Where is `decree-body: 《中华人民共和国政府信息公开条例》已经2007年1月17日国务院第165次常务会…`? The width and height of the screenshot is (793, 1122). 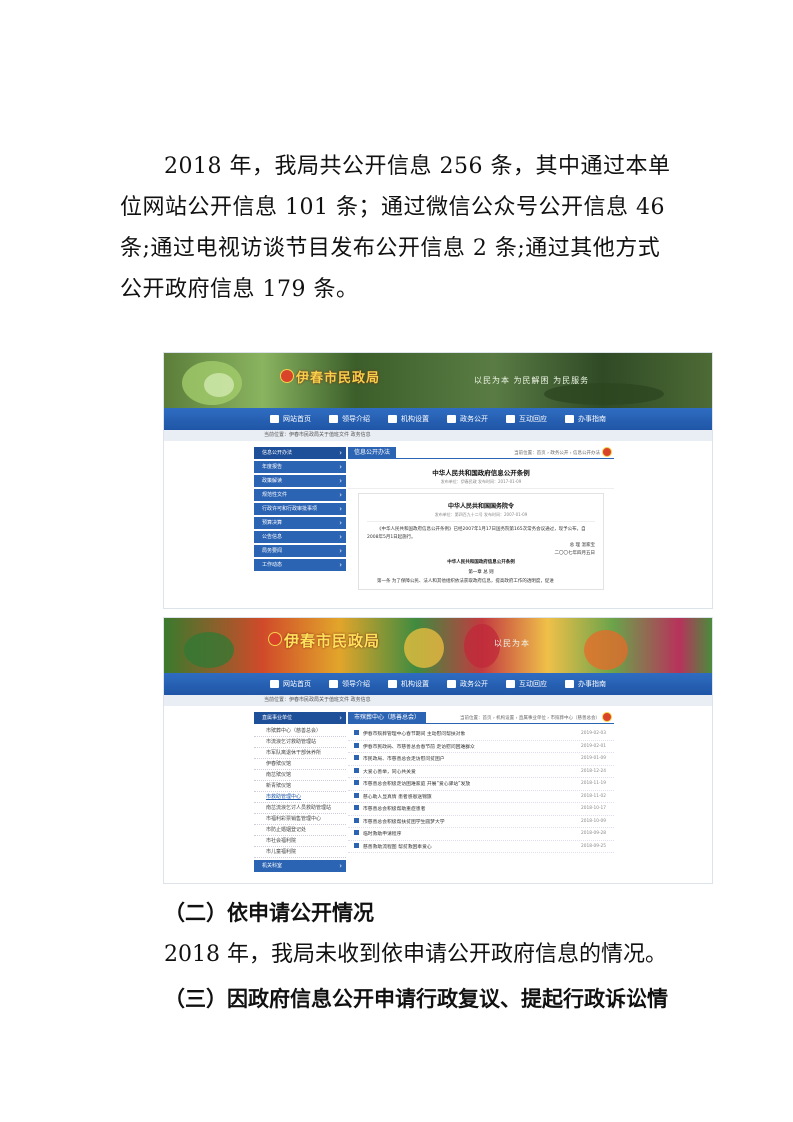 decree-body: 《中华人民共和国政府信息公开条例》已经2007年1月17日国务院第165次常务会… is located at coordinates (476, 533).